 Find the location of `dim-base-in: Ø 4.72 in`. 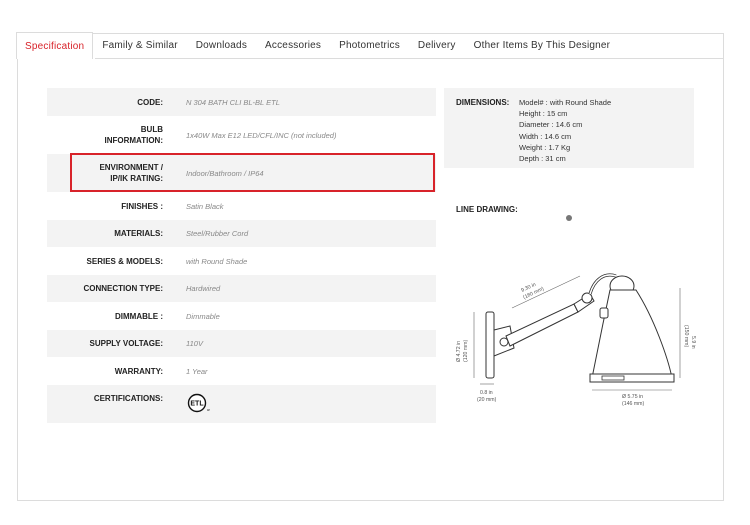

dim-base-in: Ø 4.72 in is located at coordinates (459, 351).